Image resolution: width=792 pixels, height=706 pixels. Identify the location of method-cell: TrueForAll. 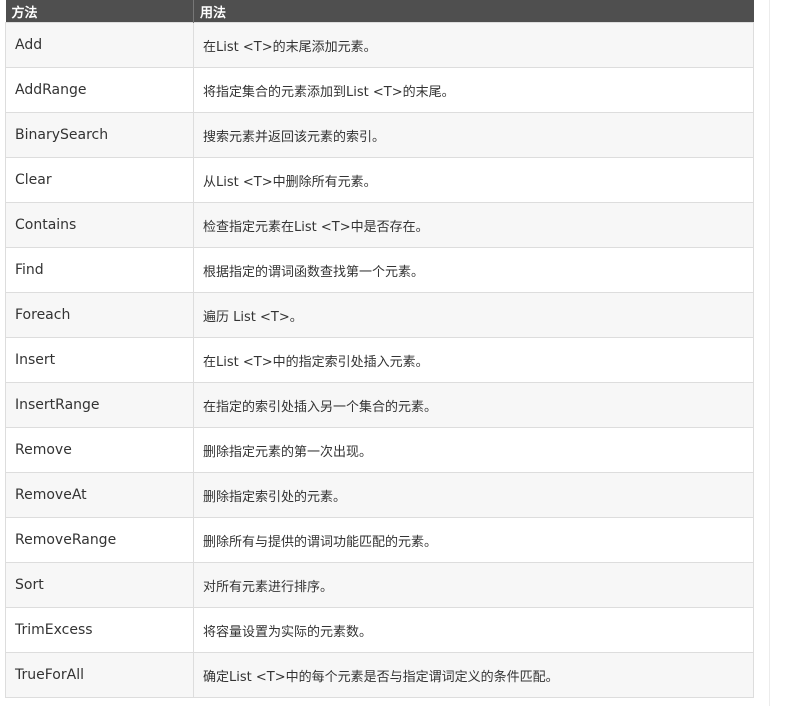
(99, 675).